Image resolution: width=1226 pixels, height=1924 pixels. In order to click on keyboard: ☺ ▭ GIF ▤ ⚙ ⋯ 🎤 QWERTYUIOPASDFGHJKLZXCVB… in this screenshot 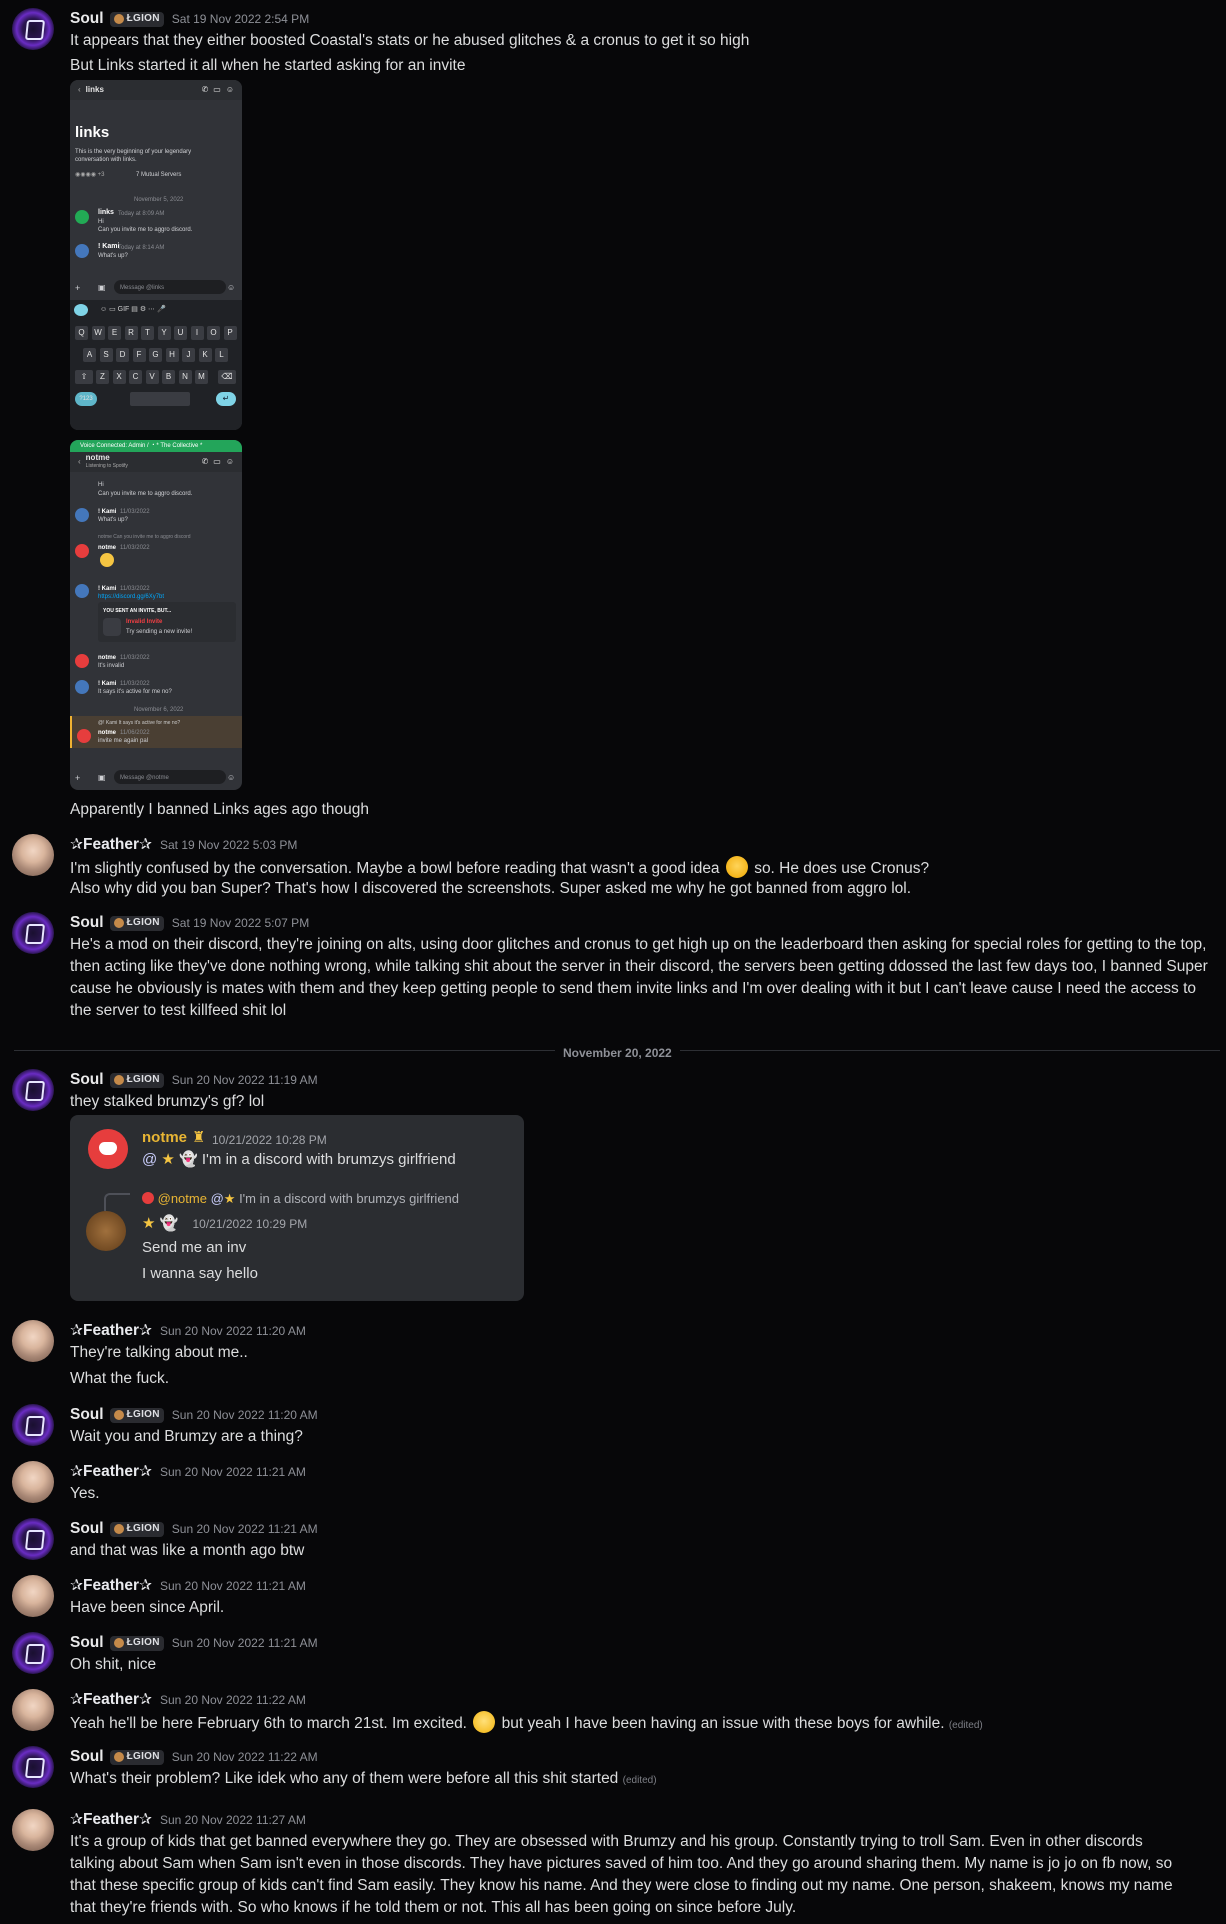, I will do `click(156, 365)`.